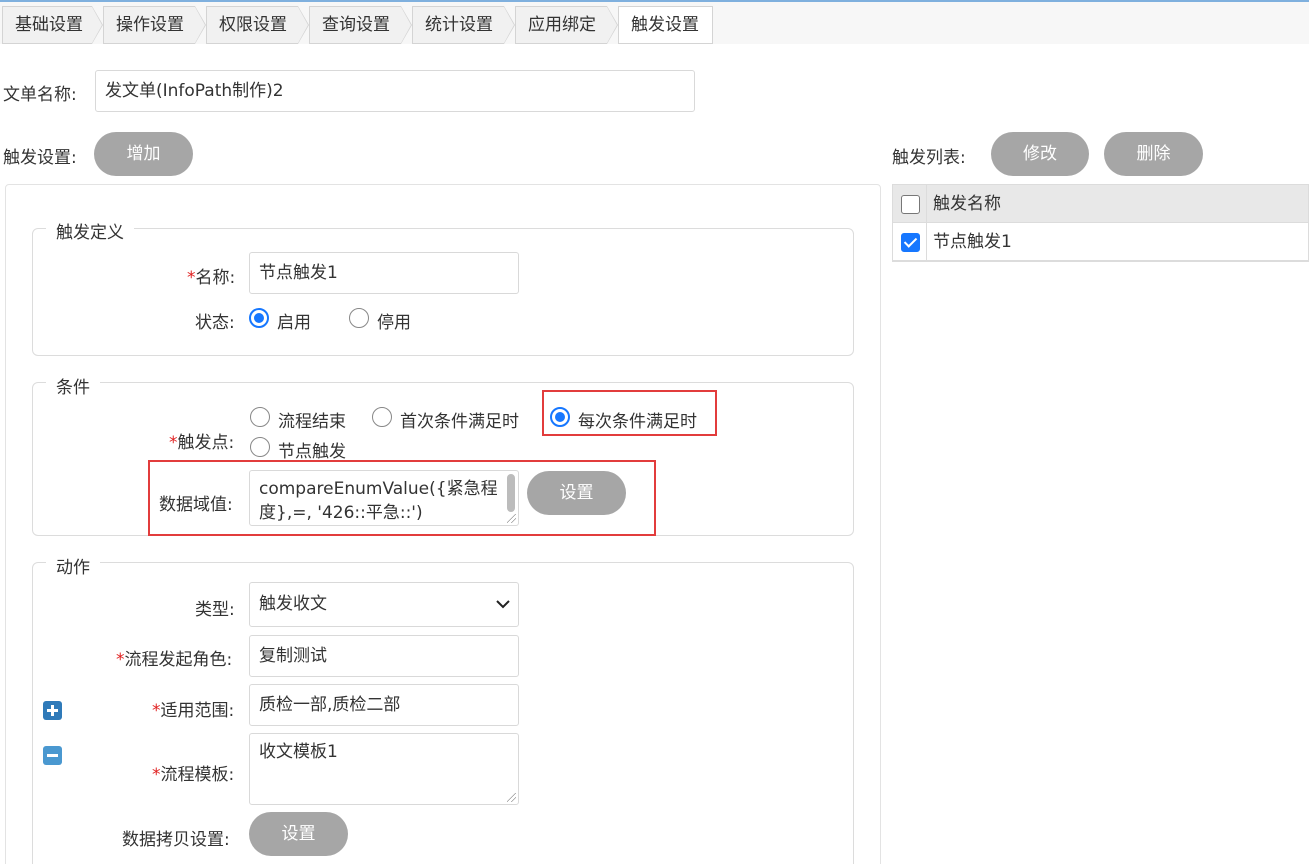  Describe the element at coordinates (384, 273) in the screenshot. I see `trigger-name-field: 节点触发1` at that location.